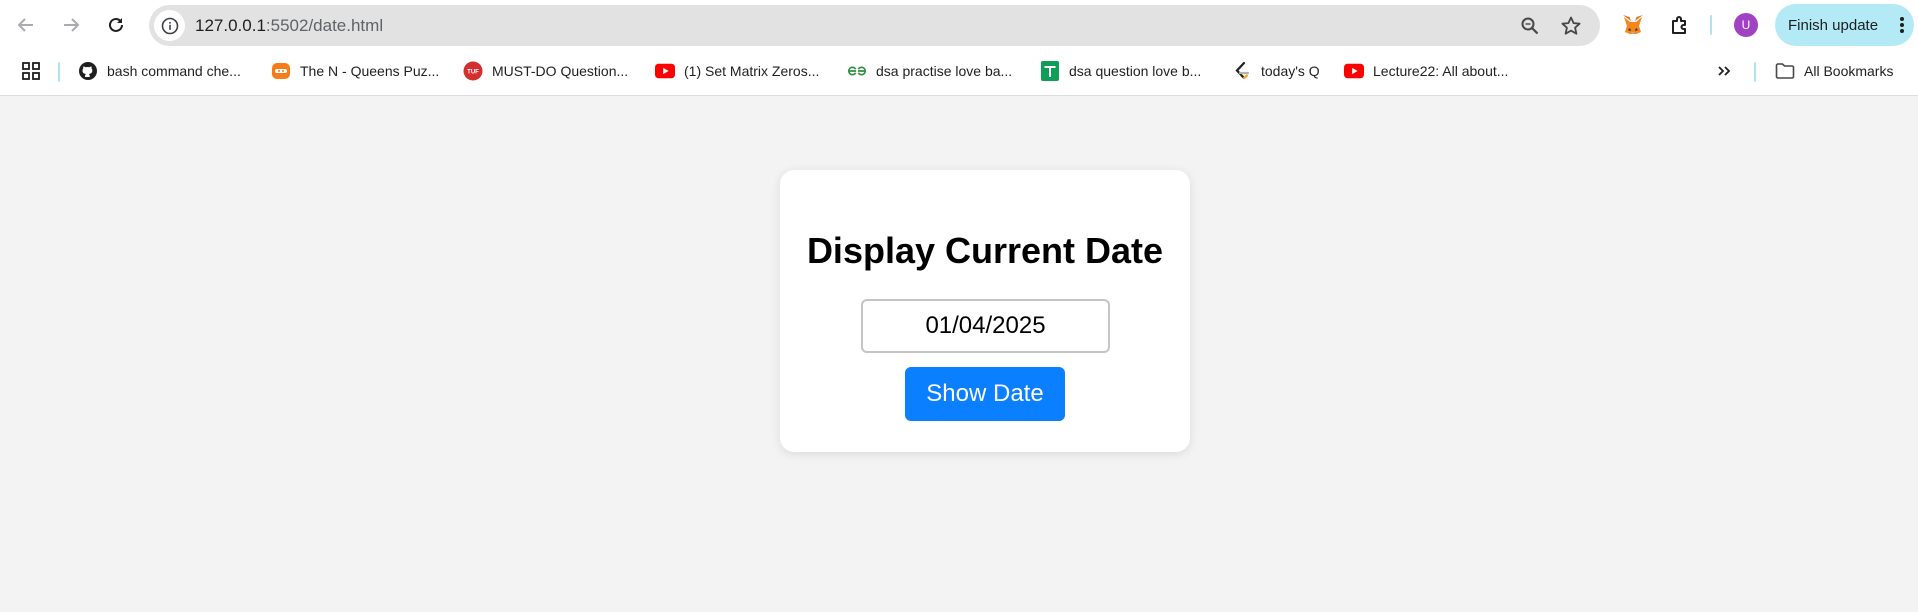 The image size is (1918, 612). I want to click on star-icon, so click(1571, 25).